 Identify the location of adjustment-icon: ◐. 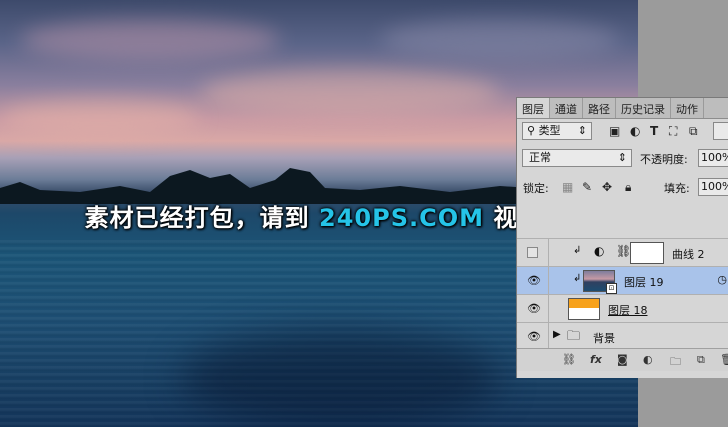
(599, 251).